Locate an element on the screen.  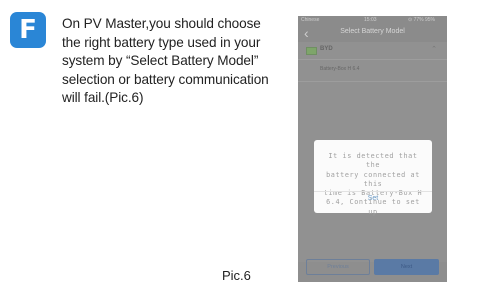
chevron-up-icon: ⌃ is located at coordinates (434, 49).